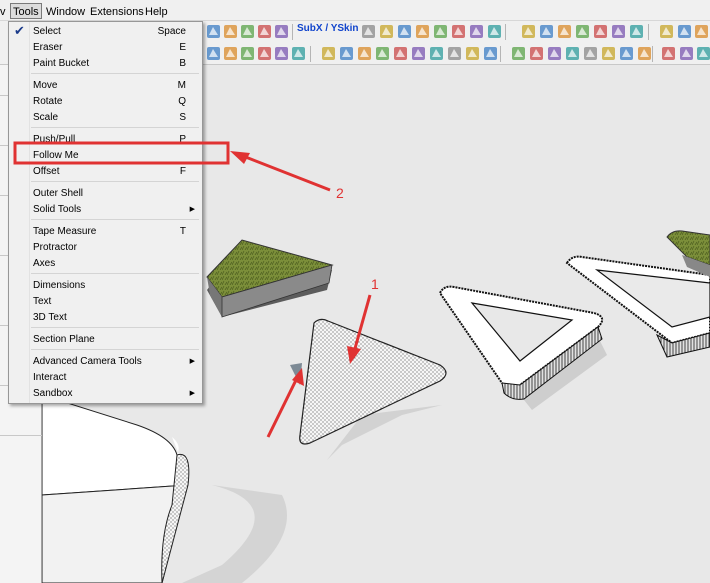  I want to click on menu-item-shortcut: S, so click(182, 117).